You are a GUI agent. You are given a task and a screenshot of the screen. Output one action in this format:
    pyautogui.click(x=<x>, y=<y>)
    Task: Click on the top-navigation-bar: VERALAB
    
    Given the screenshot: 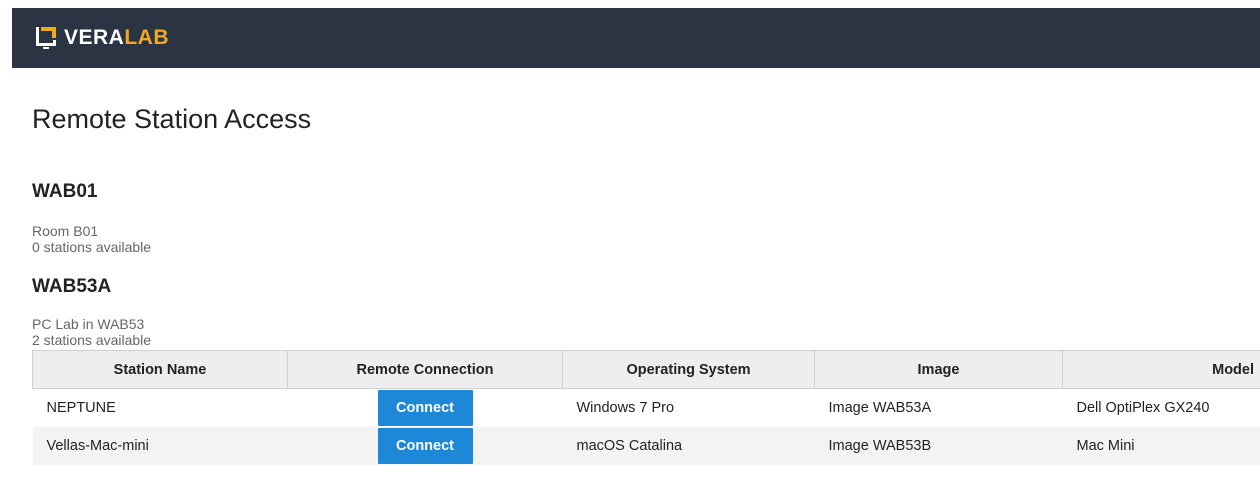 What is the action you would take?
    pyautogui.click(x=636, y=38)
    